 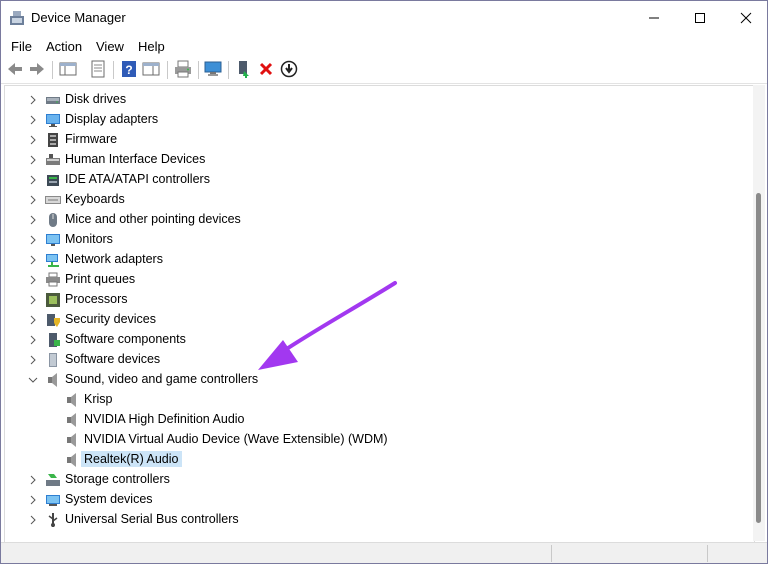 What do you see at coordinates (109, 499) in the screenshot?
I see `tree-item-label: System devices` at bounding box center [109, 499].